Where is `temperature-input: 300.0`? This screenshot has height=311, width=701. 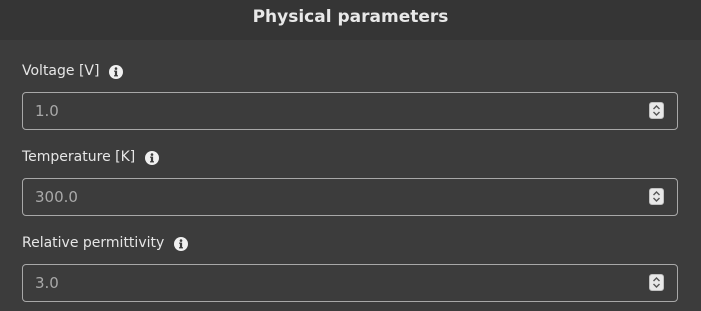 temperature-input: 300.0 is located at coordinates (350, 197).